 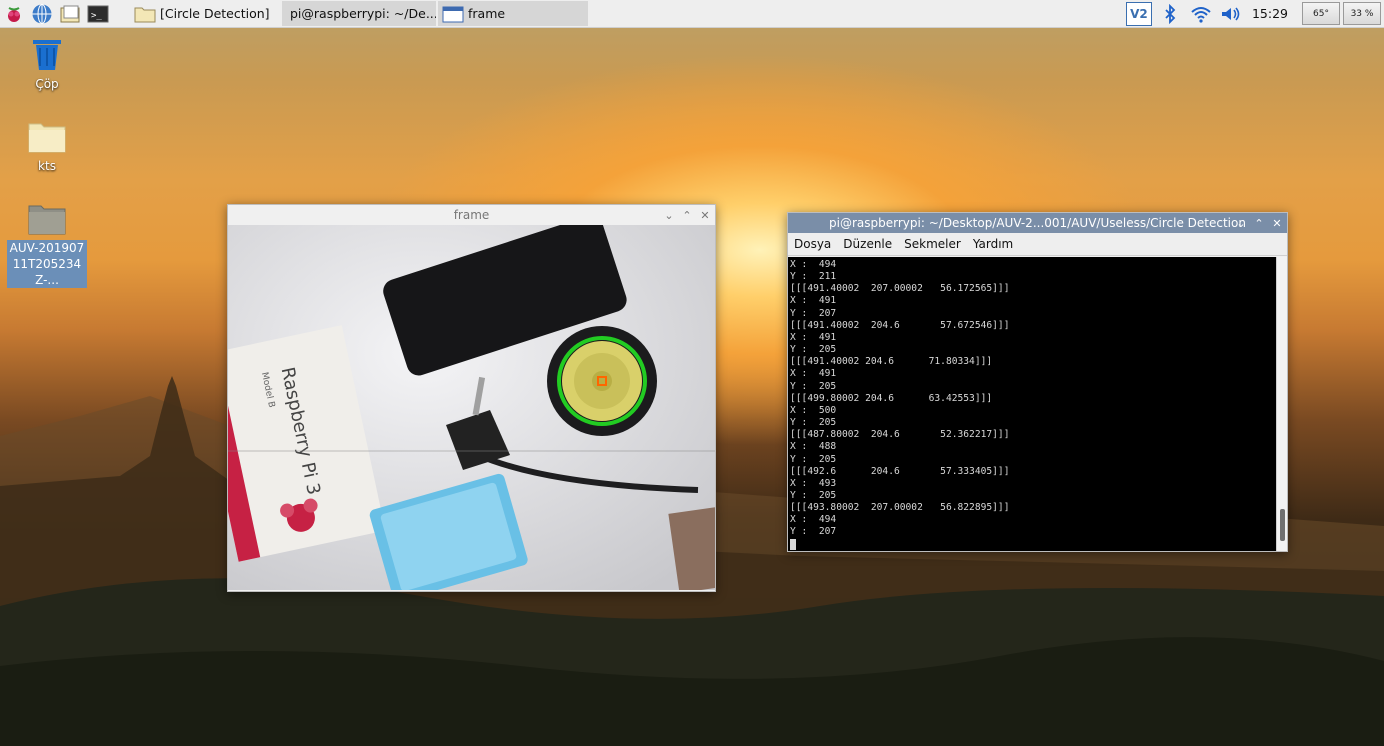 I want to click on bluetooth-icon, so click(x=1170, y=13).